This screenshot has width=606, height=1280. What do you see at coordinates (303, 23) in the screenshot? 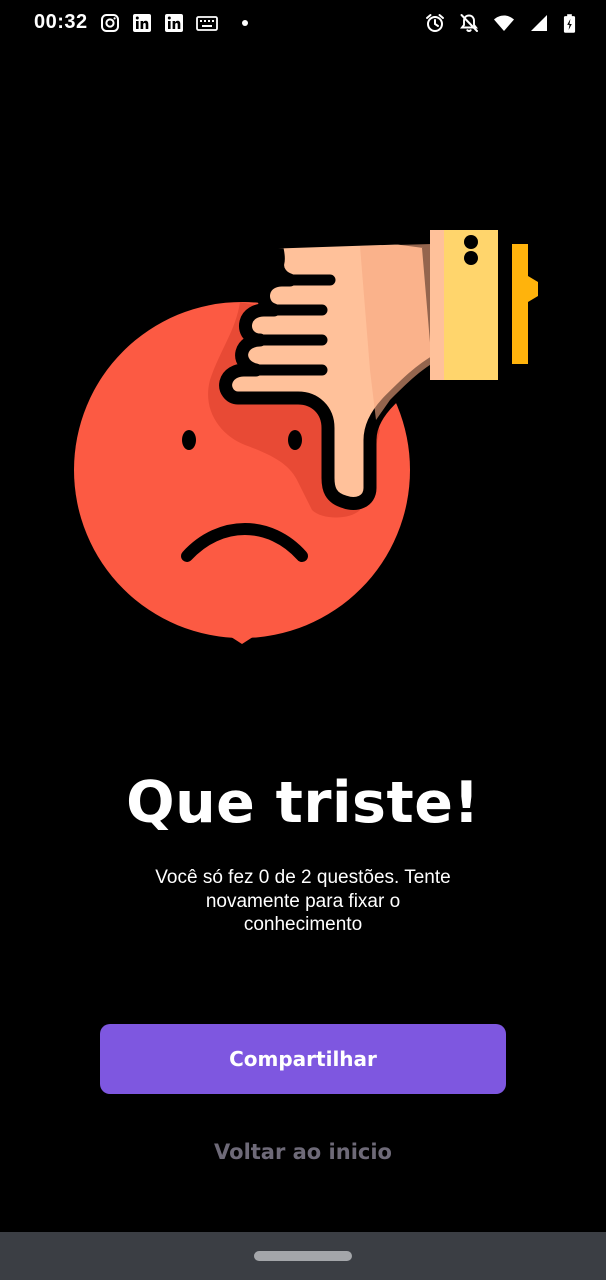
I see `status-bar: 00:32` at bounding box center [303, 23].